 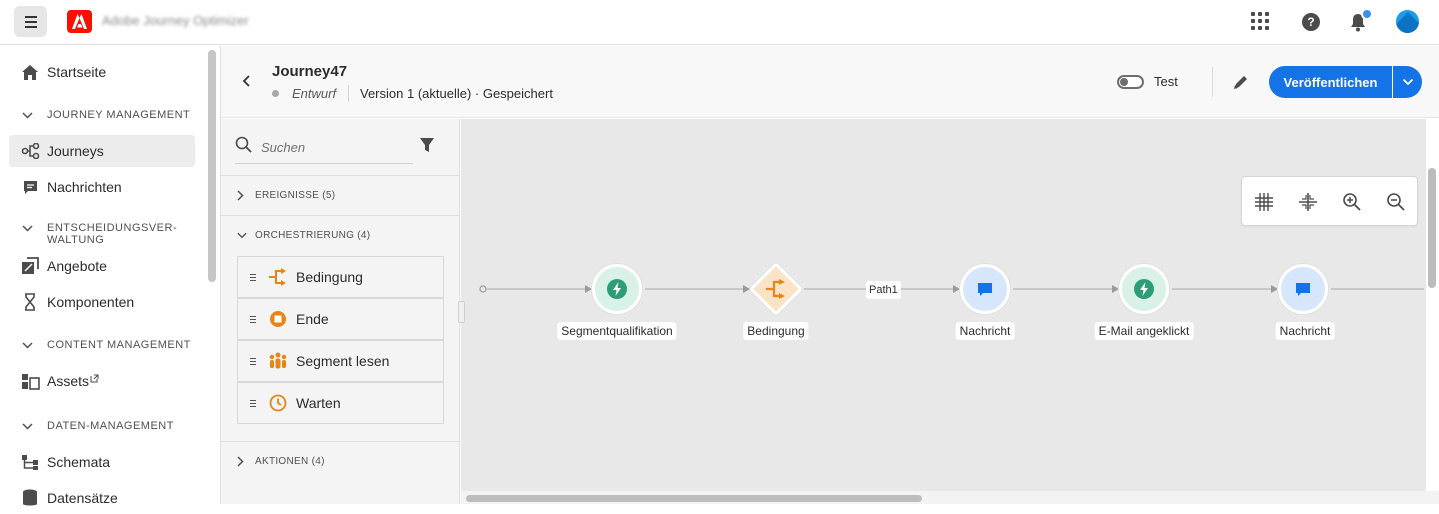 I want to click on canvas-node-label: Segmentqualifikation, so click(x=617, y=331).